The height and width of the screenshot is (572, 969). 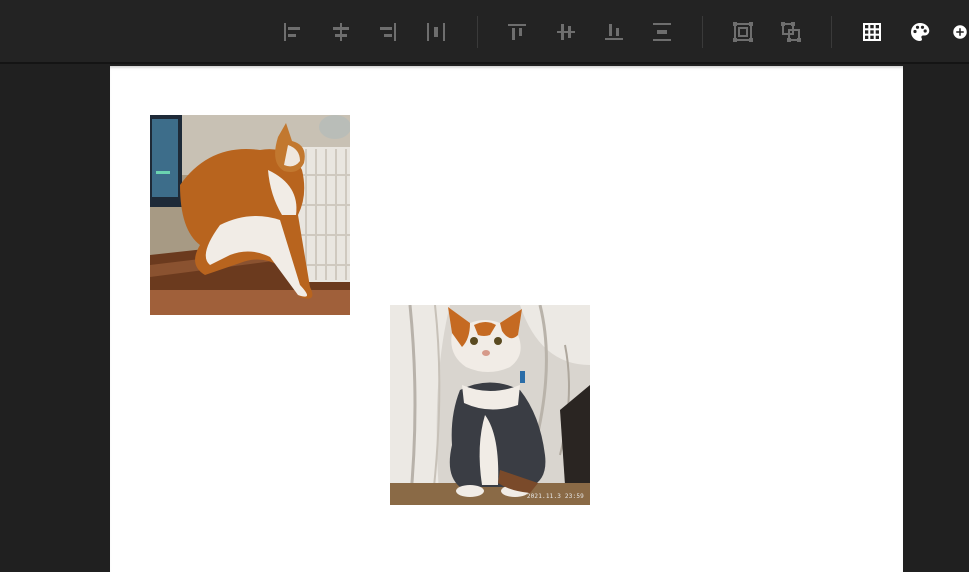 I want to click on align-bottom-icon, so click(x=614, y=32).